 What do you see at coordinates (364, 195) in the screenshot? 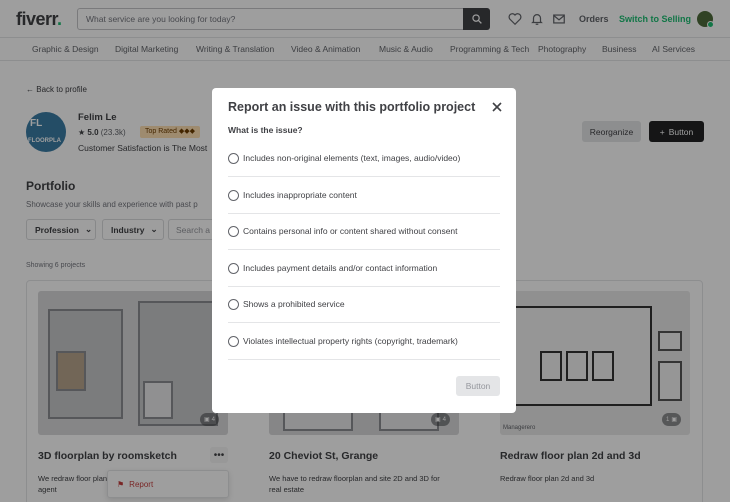
I see `issue-option: Includes inappropriate content` at bounding box center [364, 195].